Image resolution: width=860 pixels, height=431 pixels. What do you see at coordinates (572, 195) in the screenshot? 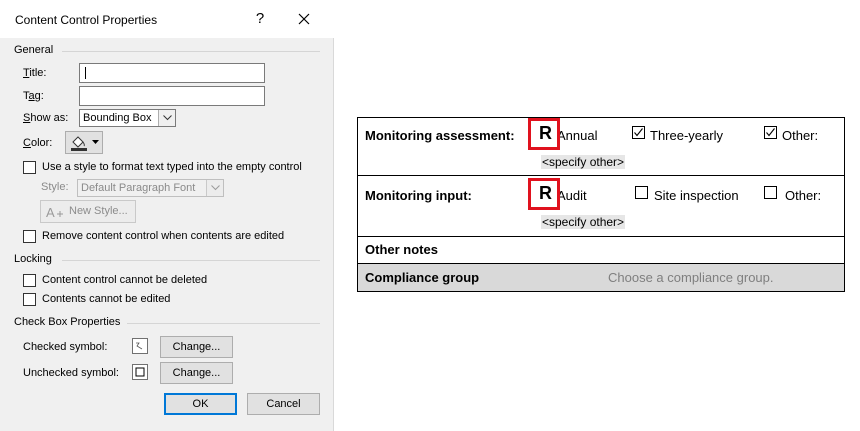
I see `audit-option-label: Audit` at bounding box center [572, 195].